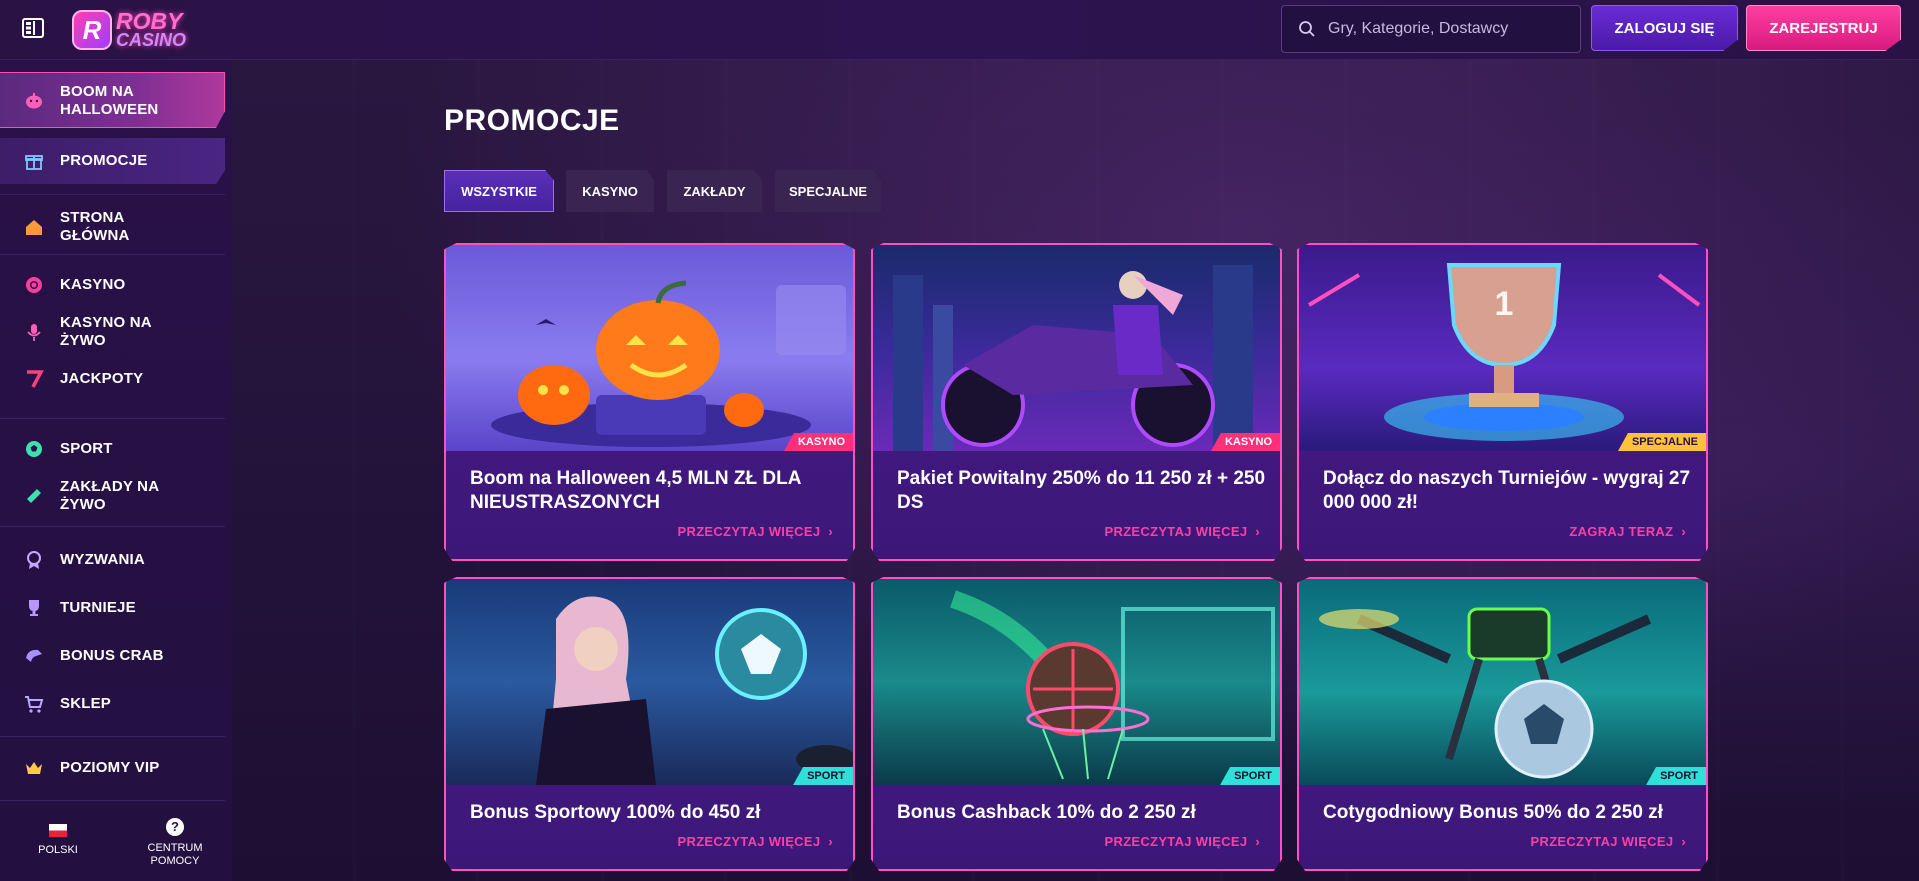 This screenshot has width=1919, height=881. What do you see at coordinates (34, 656) in the screenshot?
I see `claw-icon` at bounding box center [34, 656].